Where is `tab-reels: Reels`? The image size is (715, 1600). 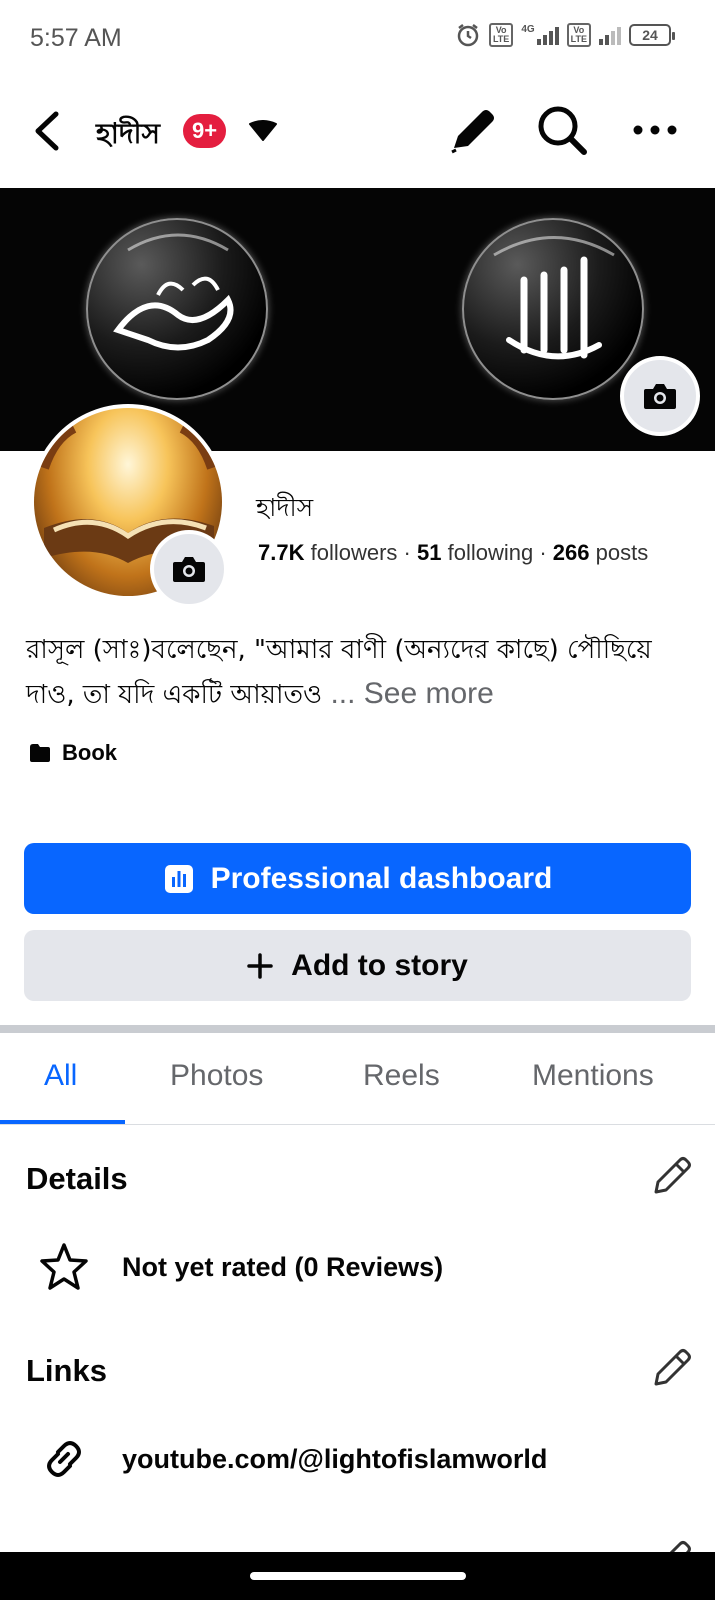 tab-reels: Reels is located at coordinates (401, 1076).